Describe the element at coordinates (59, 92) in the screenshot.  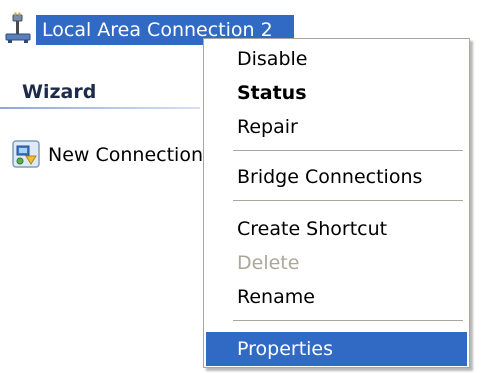
I see `wizard-section-header: Wizard` at that location.